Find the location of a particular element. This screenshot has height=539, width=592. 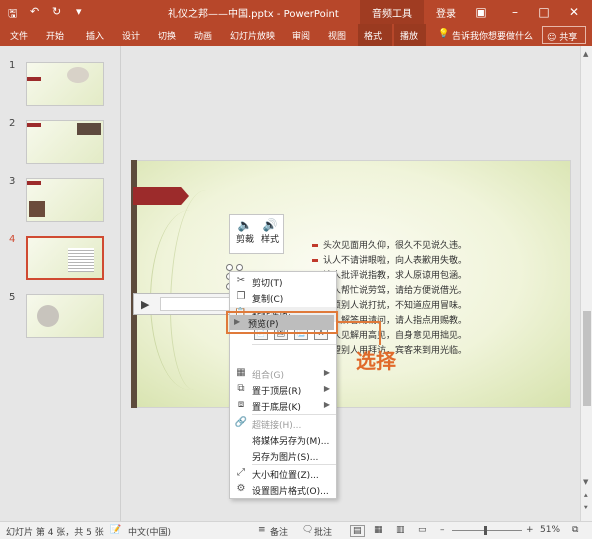

person-icon: ☺ is located at coordinates (552, 38).